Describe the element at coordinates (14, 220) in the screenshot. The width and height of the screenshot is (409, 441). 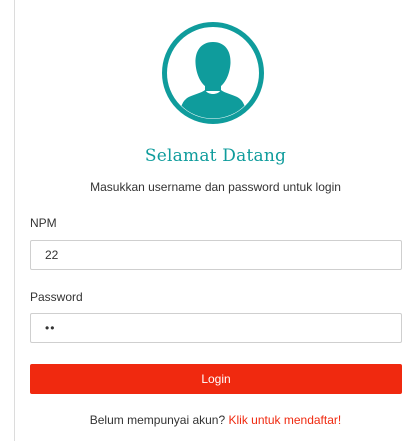
I see `left-divider` at that location.